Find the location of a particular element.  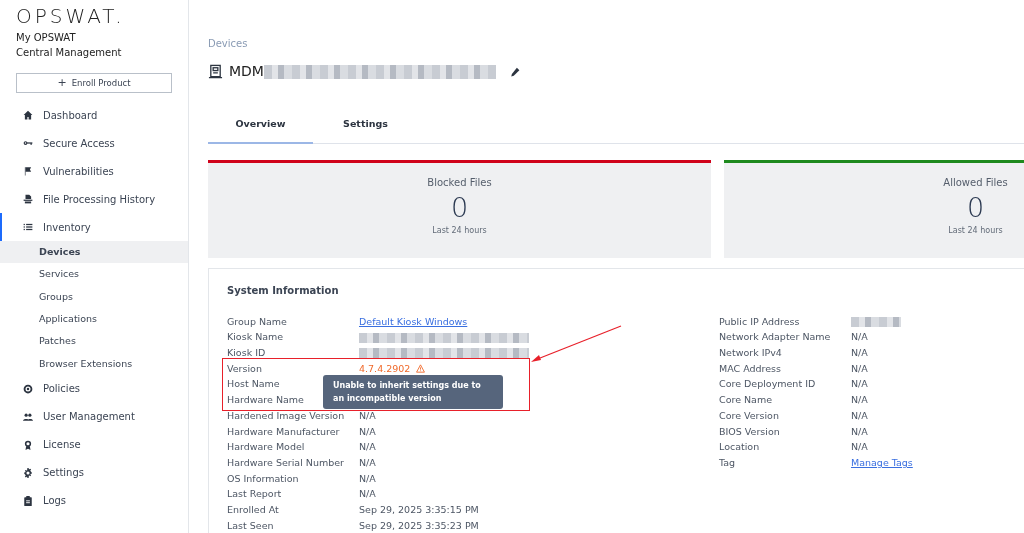

nav-subitem: Services is located at coordinates (94, 274).